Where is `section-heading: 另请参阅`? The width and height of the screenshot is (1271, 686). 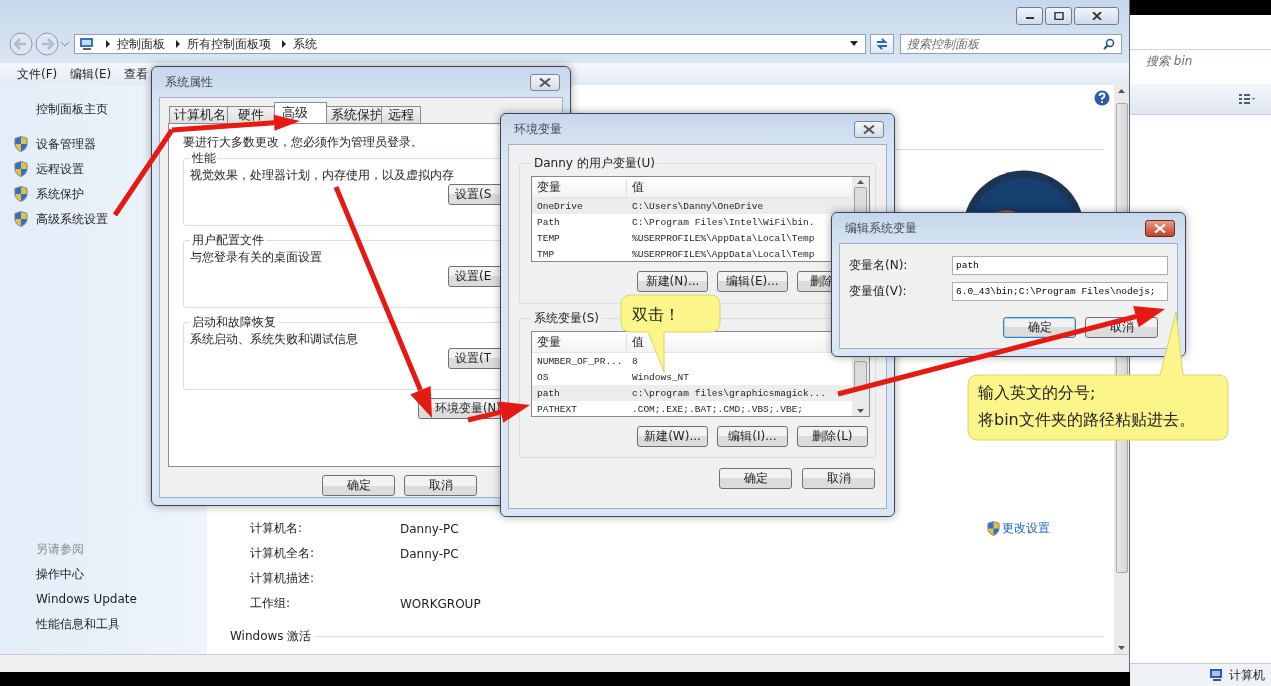
section-heading: 另请参阅 is located at coordinates (60, 549).